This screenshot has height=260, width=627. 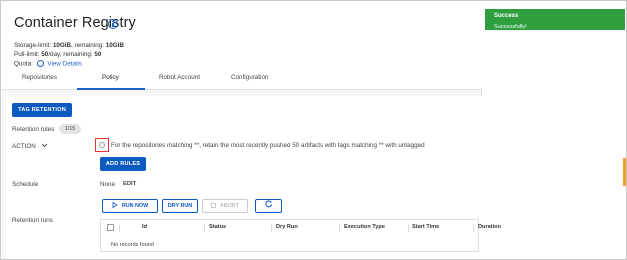 What do you see at coordinates (624, 172) in the screenshot?
I see `scrollbar-thumb` at bounding box center [624, 172].